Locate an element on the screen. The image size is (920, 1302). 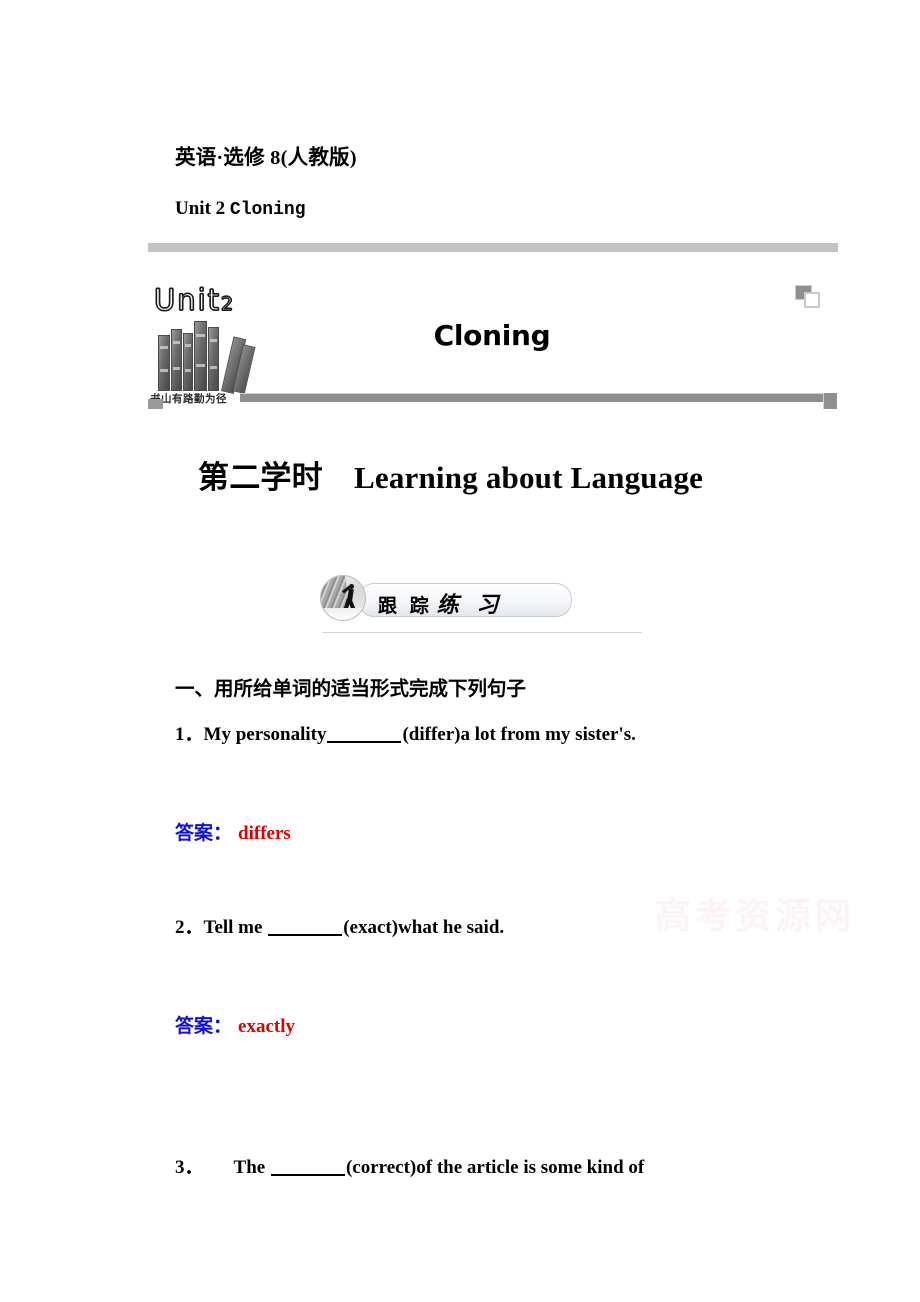
unit-banner: Unit2 书山有路勤为径 Cloning is located at coordinates (492, 345).